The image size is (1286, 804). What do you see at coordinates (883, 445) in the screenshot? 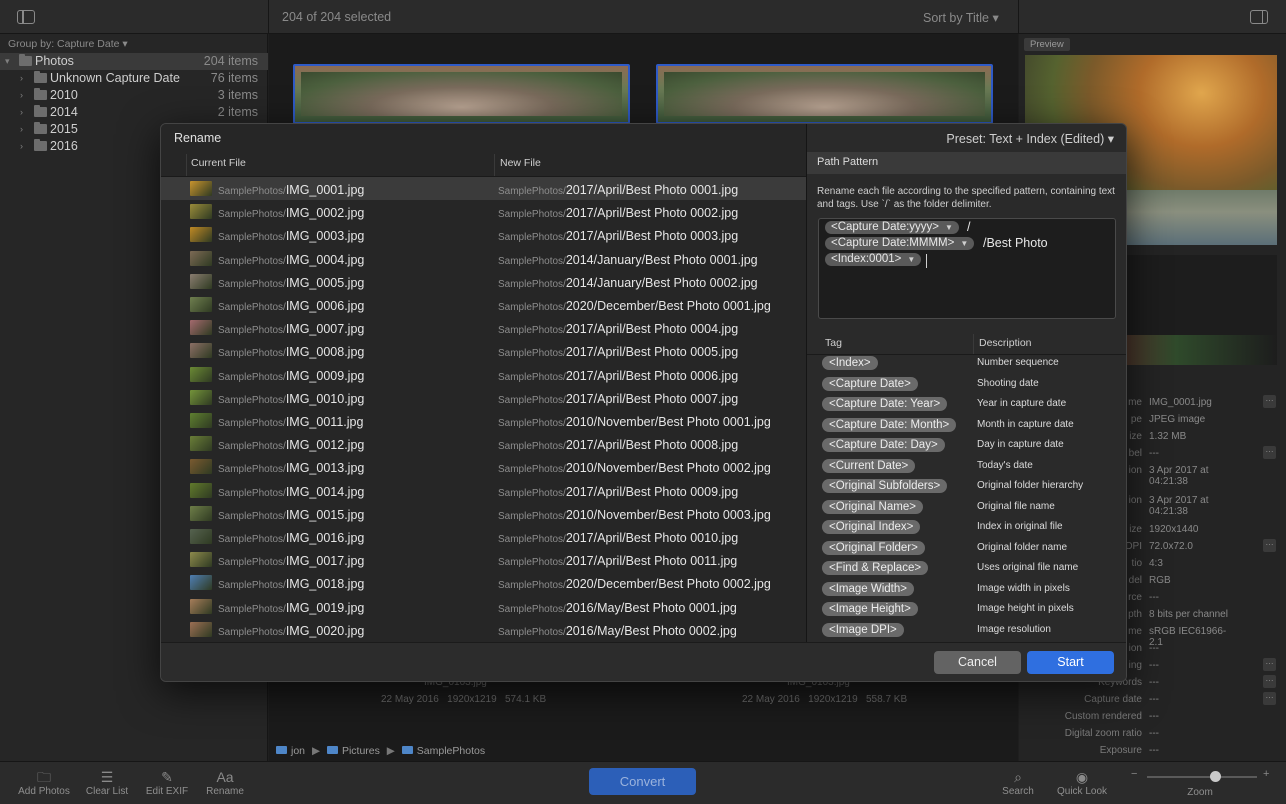
I see `tag-pill: <Capture Date: Day>` at bounding box center [883, 445].